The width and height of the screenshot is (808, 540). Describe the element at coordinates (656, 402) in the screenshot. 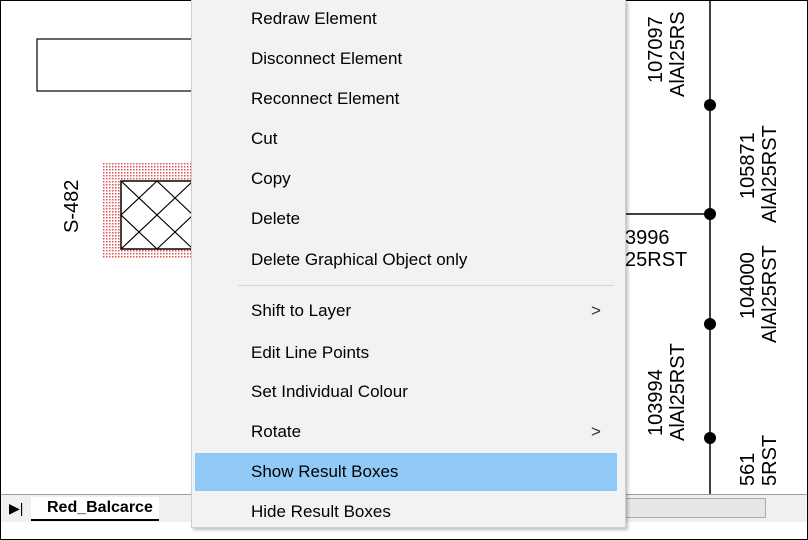

I see `line-label-103994-id: 103994` at that location.